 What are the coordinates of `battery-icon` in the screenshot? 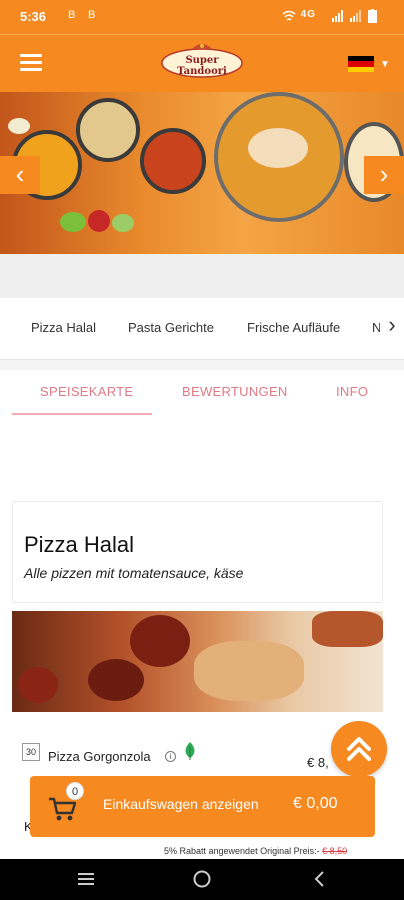 It's located at (372, 16).